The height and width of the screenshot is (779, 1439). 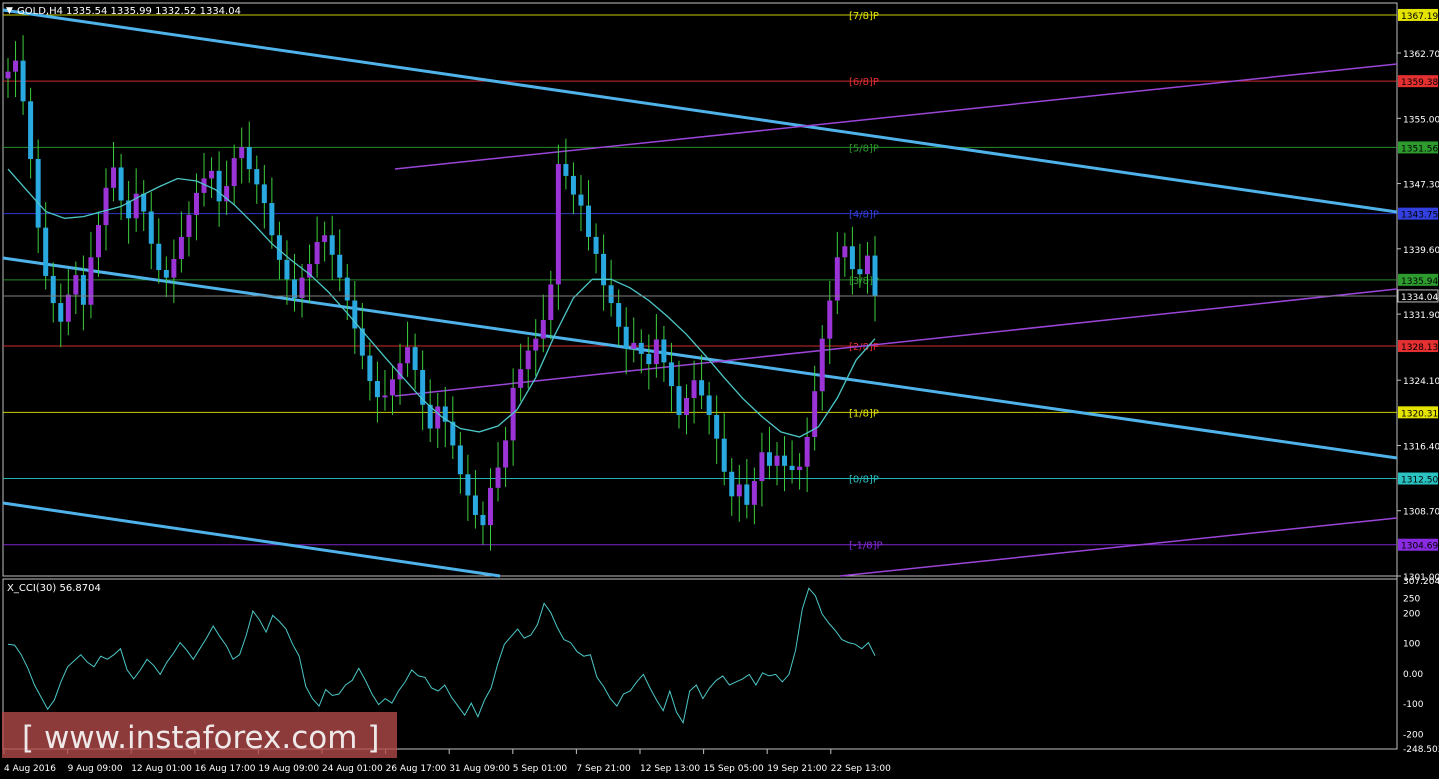 I want to click on price-tick-label: 1331.90, so click(x=1421, y=316).